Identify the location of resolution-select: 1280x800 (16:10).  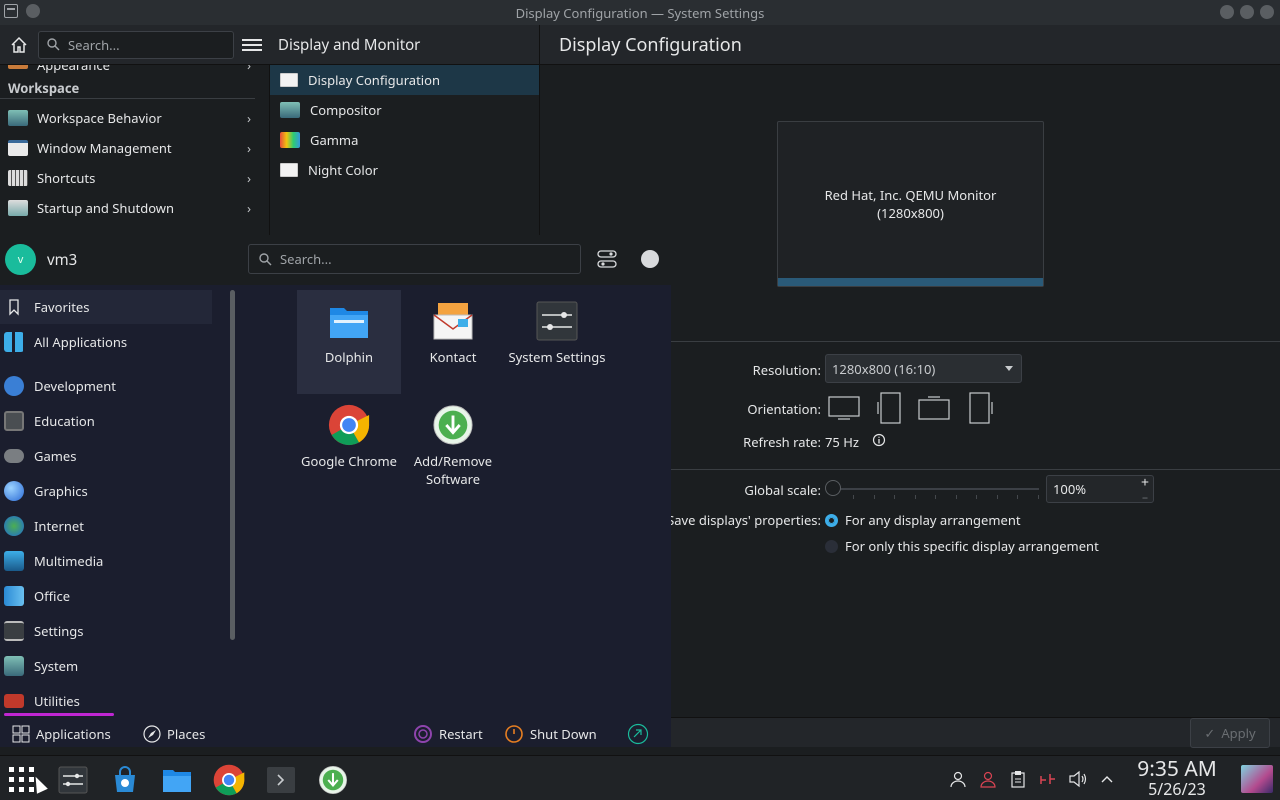
(923, 368).